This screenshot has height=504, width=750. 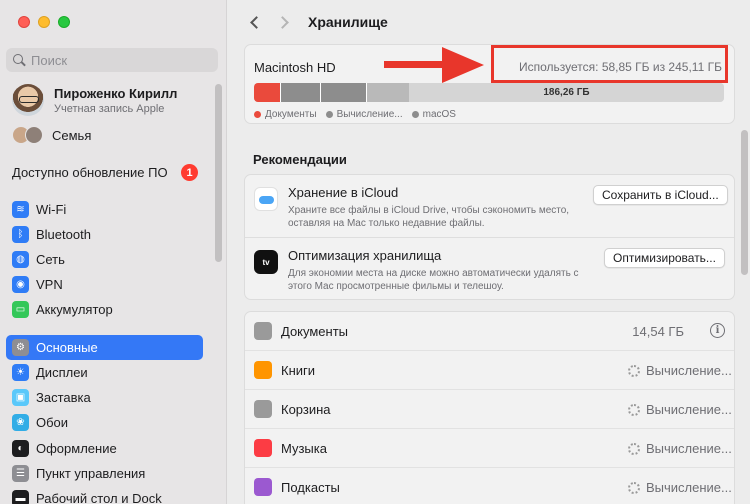 What do you see at coordinates (295, 67) in the screenshot?
I see `disk-name: Macintosh HD` at bounding box center [295, 67].